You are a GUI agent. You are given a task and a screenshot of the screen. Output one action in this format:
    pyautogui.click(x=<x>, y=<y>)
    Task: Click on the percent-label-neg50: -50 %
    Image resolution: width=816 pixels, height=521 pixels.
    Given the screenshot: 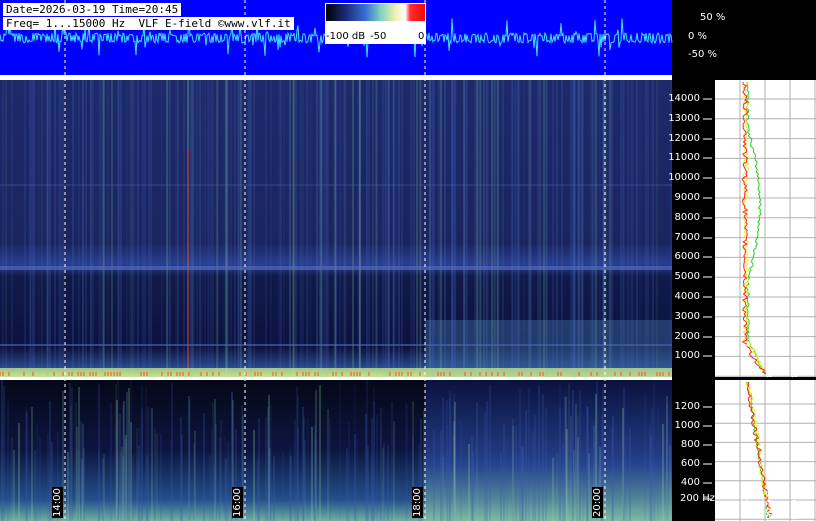 What is the action you would take?
    pyautogui.click(x=703, y=54)
    